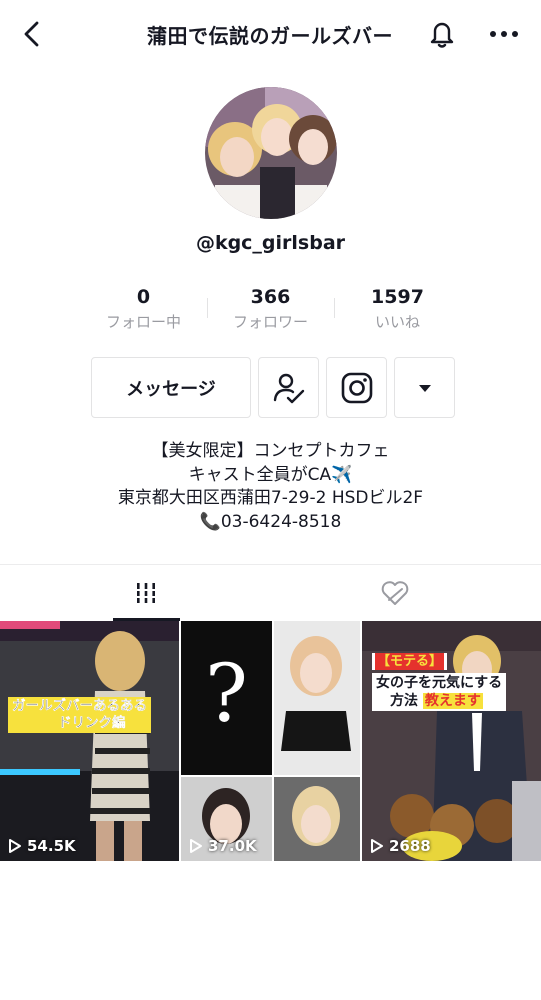 This screenshot has width=541, height=1000. Describe the element at coordinates (92, 723) in the screenshot. I see `caption-line: ドリンク編` at that location.